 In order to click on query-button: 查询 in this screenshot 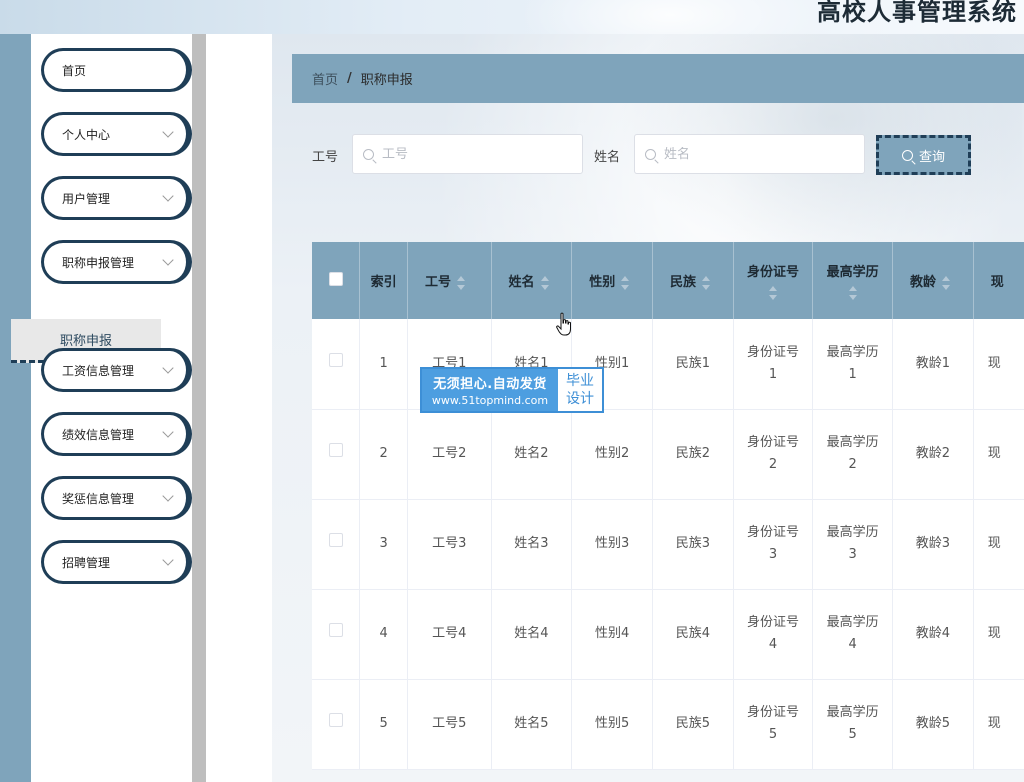, I will do `click(923, 155)`.